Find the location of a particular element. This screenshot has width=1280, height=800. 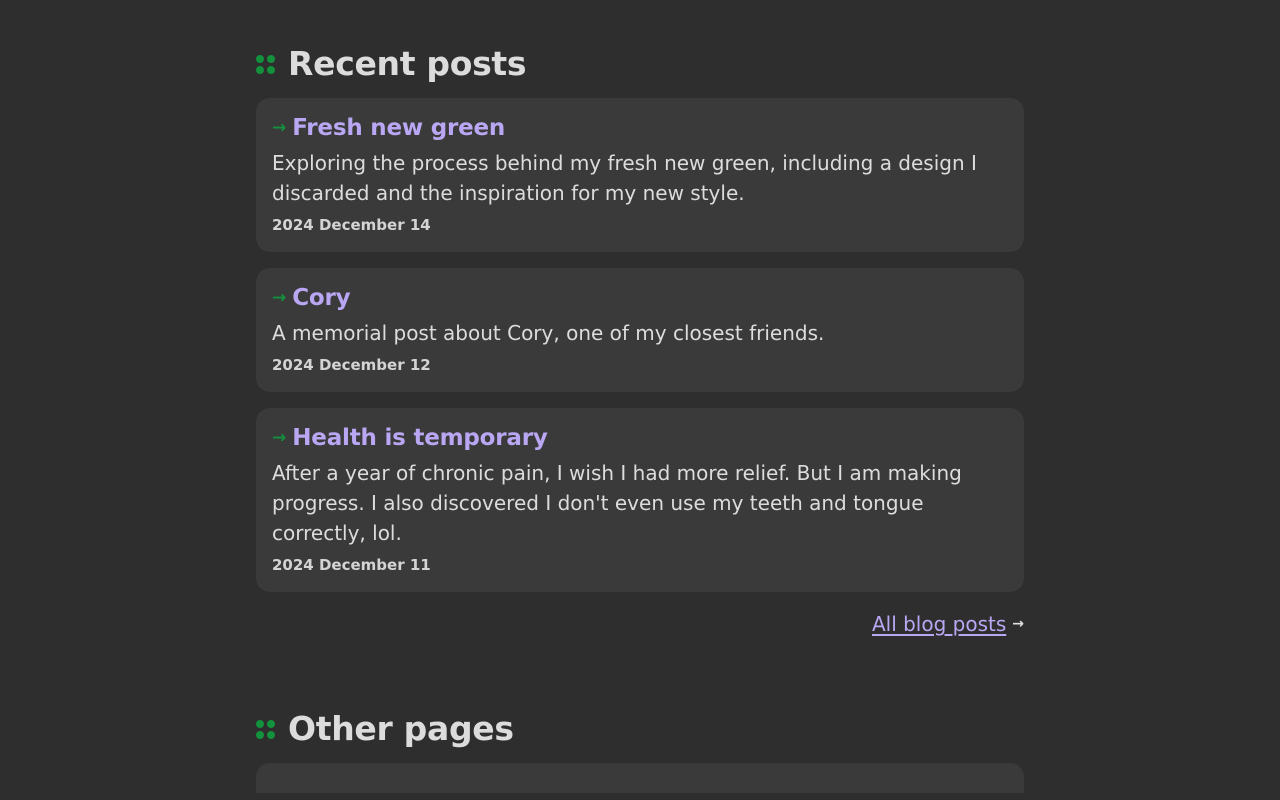

post-title-link: Cory is located at coordinates (321, 298).